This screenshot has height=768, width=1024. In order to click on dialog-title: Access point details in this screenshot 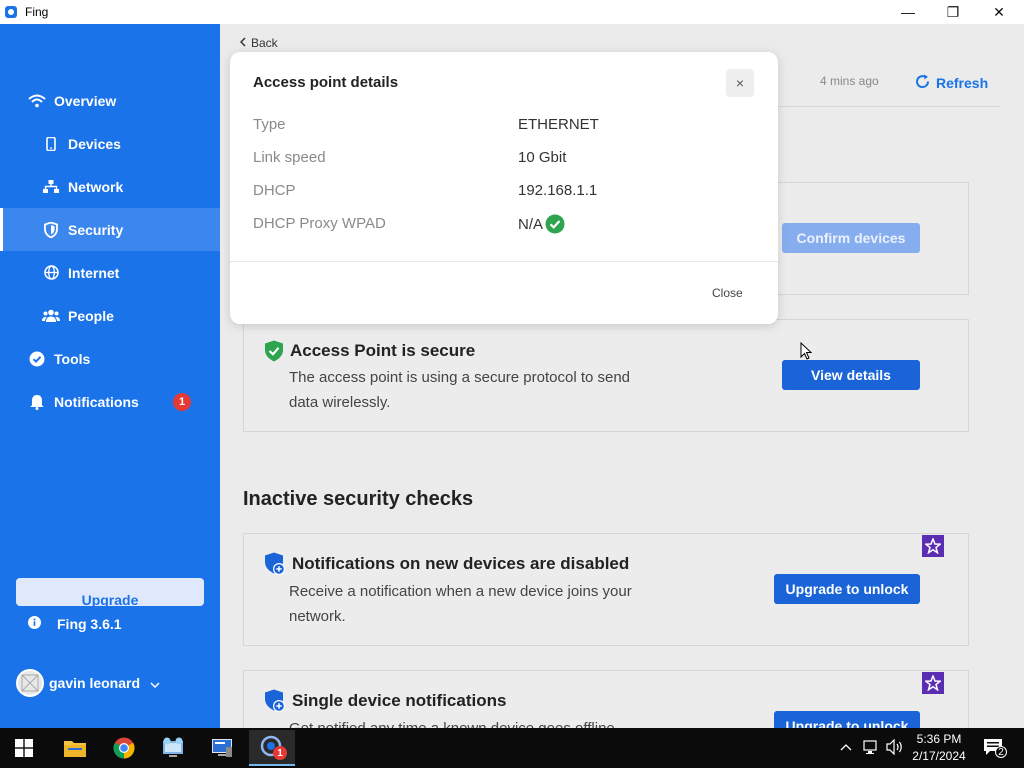, I will do `click(326, 82)`.